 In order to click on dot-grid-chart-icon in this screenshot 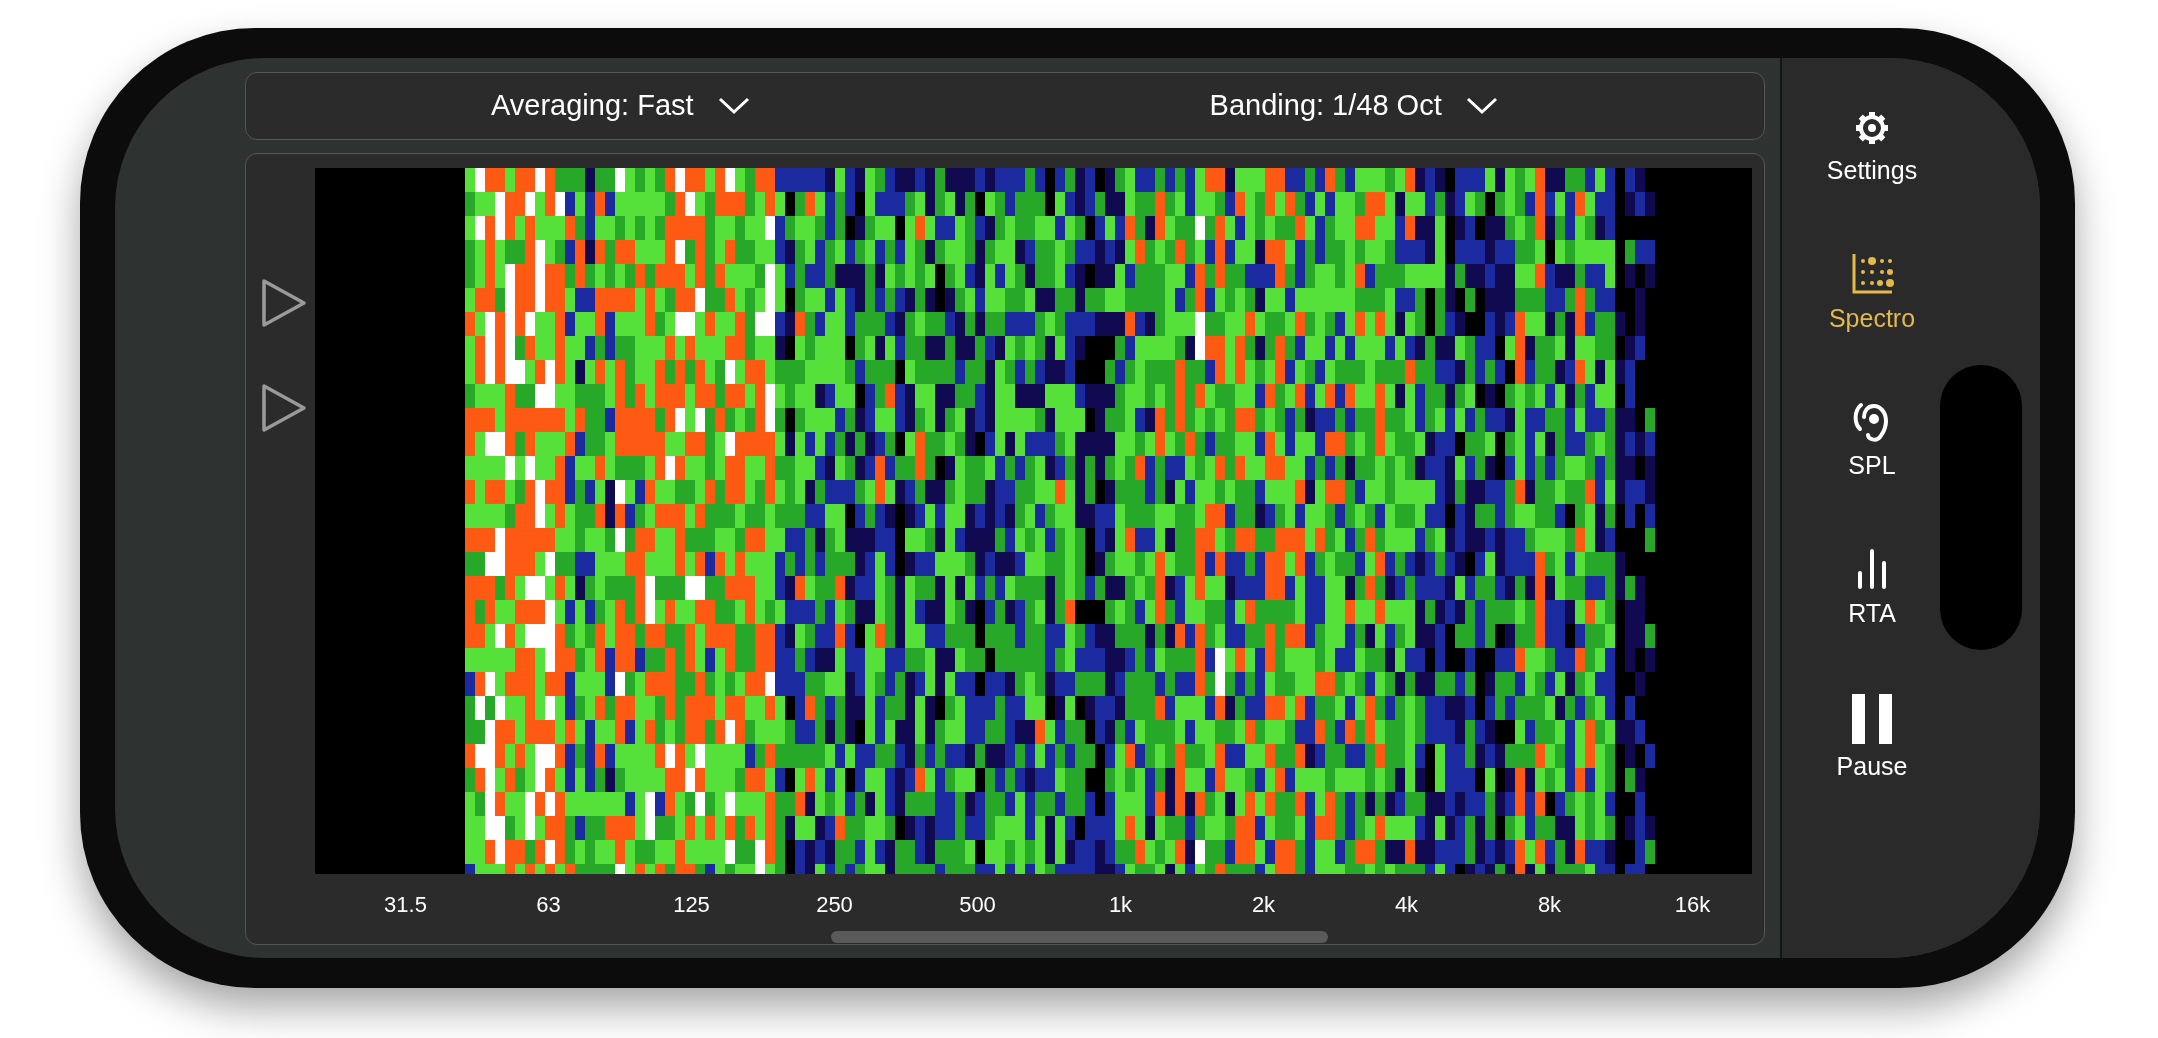, I will do `click(1872, 273)`.